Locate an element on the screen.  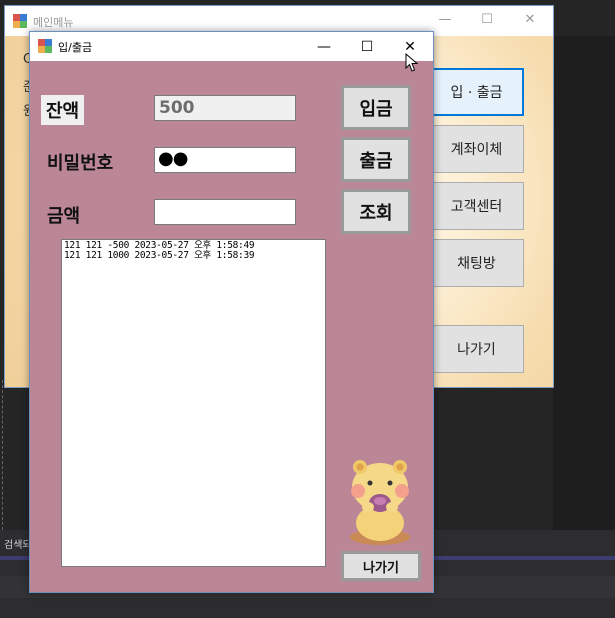
ide-guide-line is located at coordinates (2, 455).